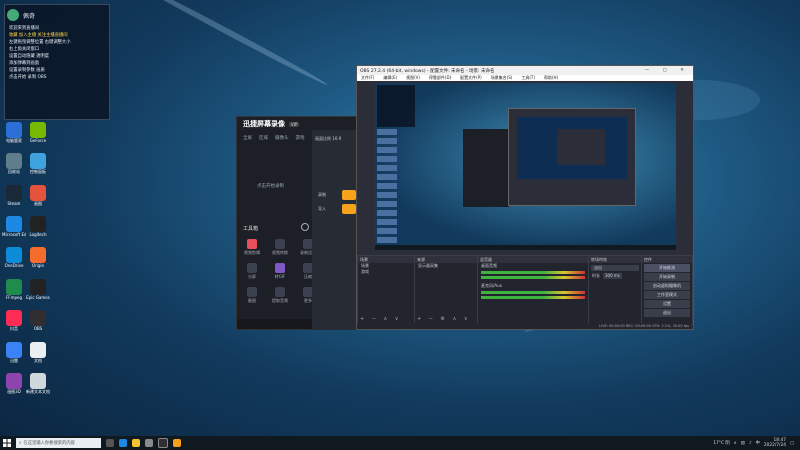  I want to click on tool-label: 提取音频, so click(280, 300).